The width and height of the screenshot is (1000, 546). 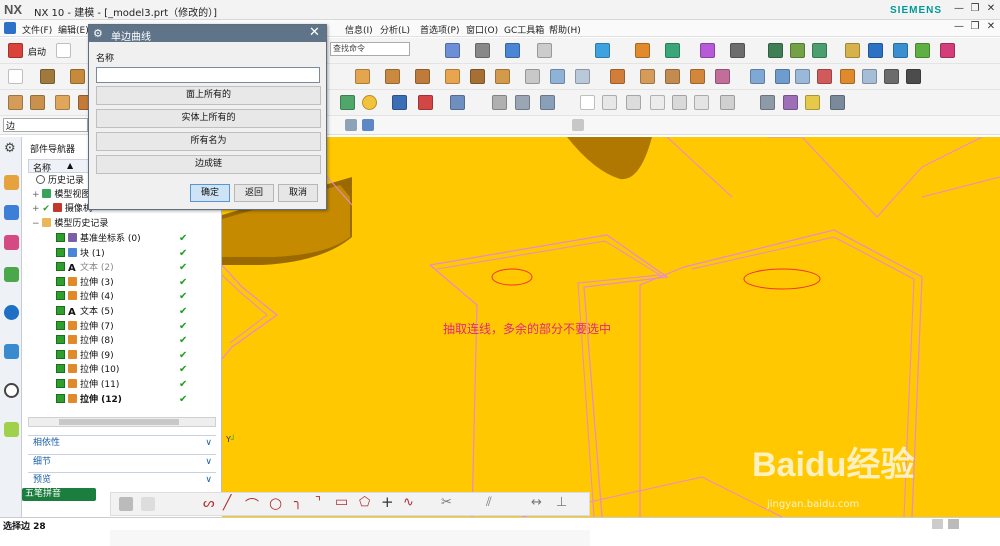 What do you see at coordinates (452, 50) in the screenshot?
I see `fit-view-icon` at bounding box center [452, 50].